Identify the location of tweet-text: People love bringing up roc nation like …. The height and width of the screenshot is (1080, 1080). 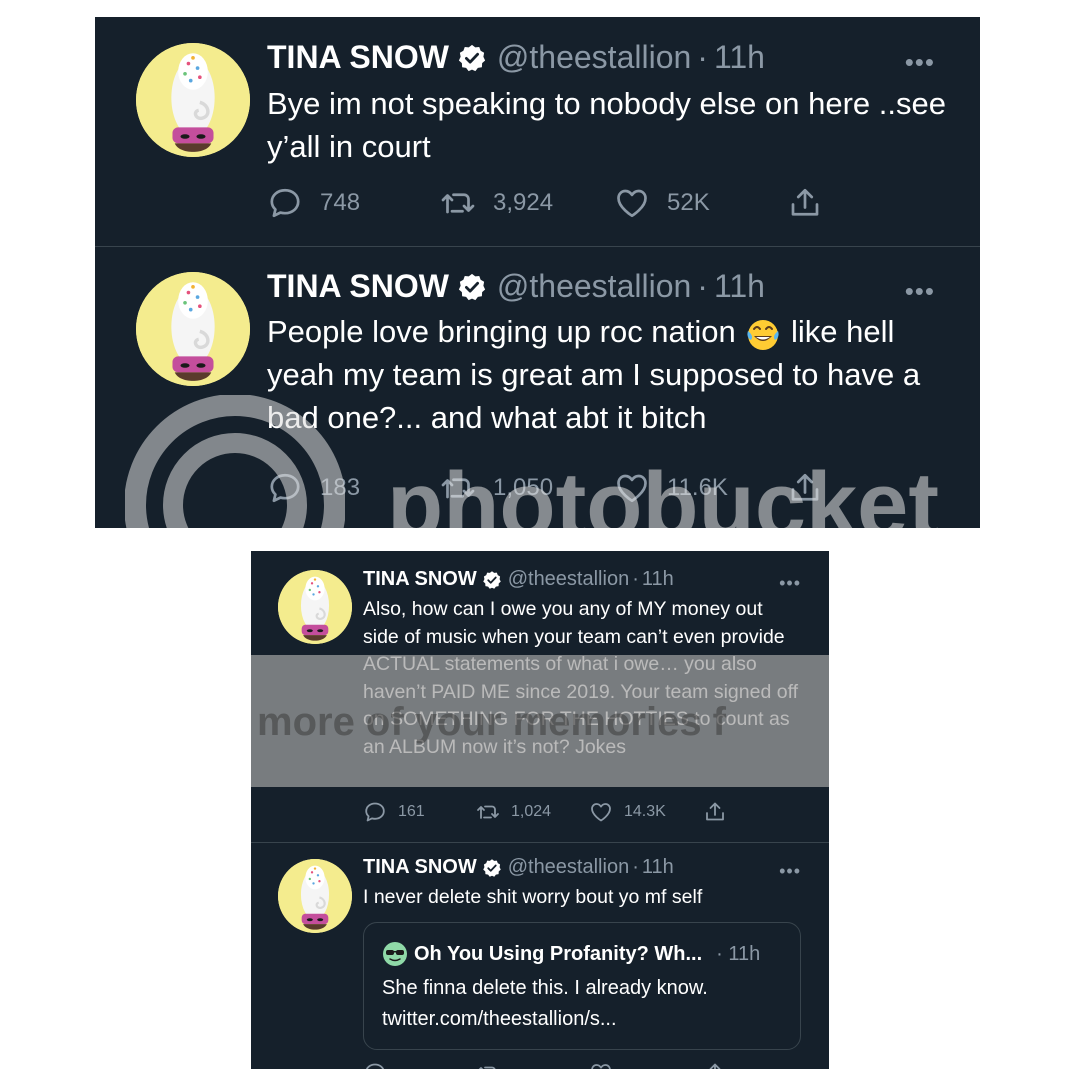
(612, 374).